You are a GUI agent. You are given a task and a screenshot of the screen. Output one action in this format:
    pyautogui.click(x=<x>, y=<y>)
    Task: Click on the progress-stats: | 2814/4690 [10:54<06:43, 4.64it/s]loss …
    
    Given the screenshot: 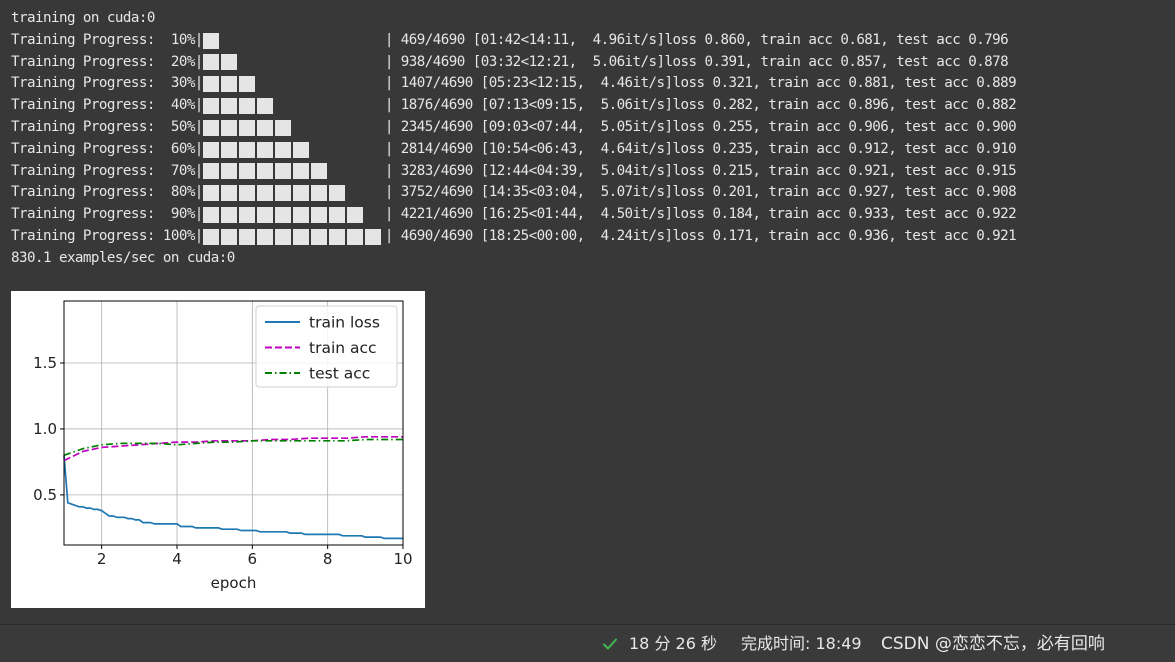 What is the action you would take?
    pyautogui.click(x=700, y=148)
    